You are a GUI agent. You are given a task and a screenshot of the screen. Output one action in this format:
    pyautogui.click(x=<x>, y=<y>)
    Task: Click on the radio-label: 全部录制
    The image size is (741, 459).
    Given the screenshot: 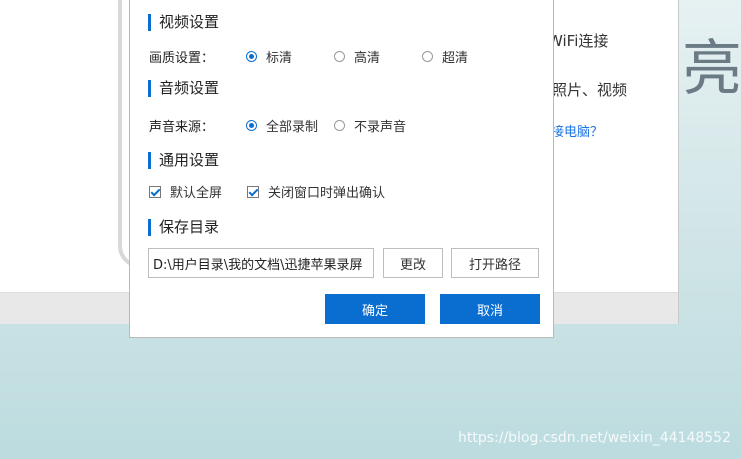 What is the action you would take?
    pyautogui.click(x=292, y=127)
    